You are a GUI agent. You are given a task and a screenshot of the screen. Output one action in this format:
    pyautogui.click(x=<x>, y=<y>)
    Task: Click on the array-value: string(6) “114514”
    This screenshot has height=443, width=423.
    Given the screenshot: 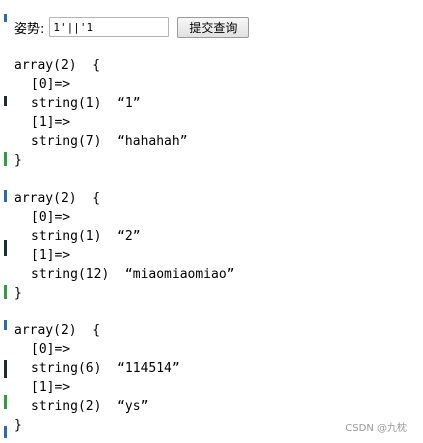 What is the action you would take?
    pyautogui.click(x=105, y=368)
    